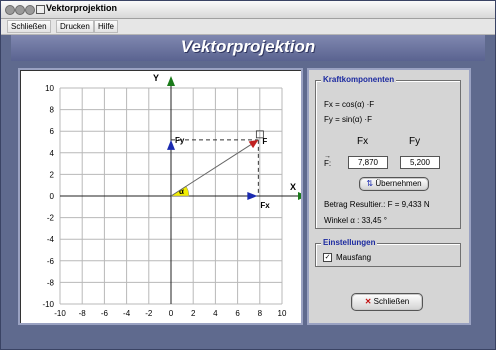 The width and height of the screenshot is (496, 350). What do you see at coordinates (215, 313) in the screenshot?
I see `x-tick-label: 4` at bounding box center [215, 313].